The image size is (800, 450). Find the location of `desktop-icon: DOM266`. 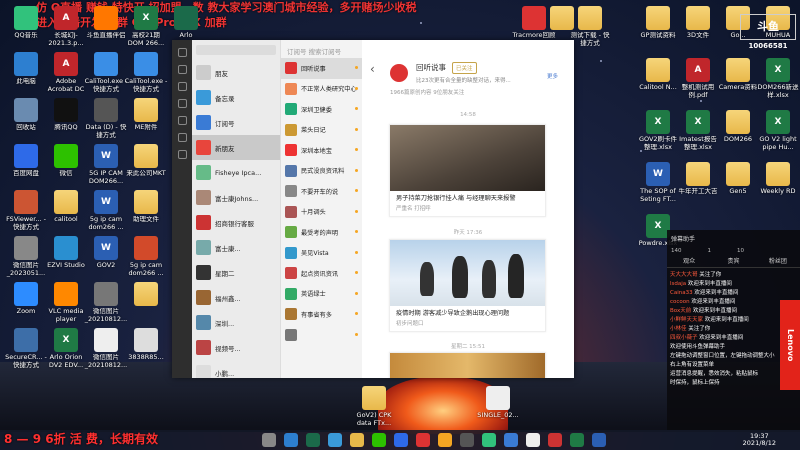

desktop-icon: DOM266 is located at coordinates (738, 130).